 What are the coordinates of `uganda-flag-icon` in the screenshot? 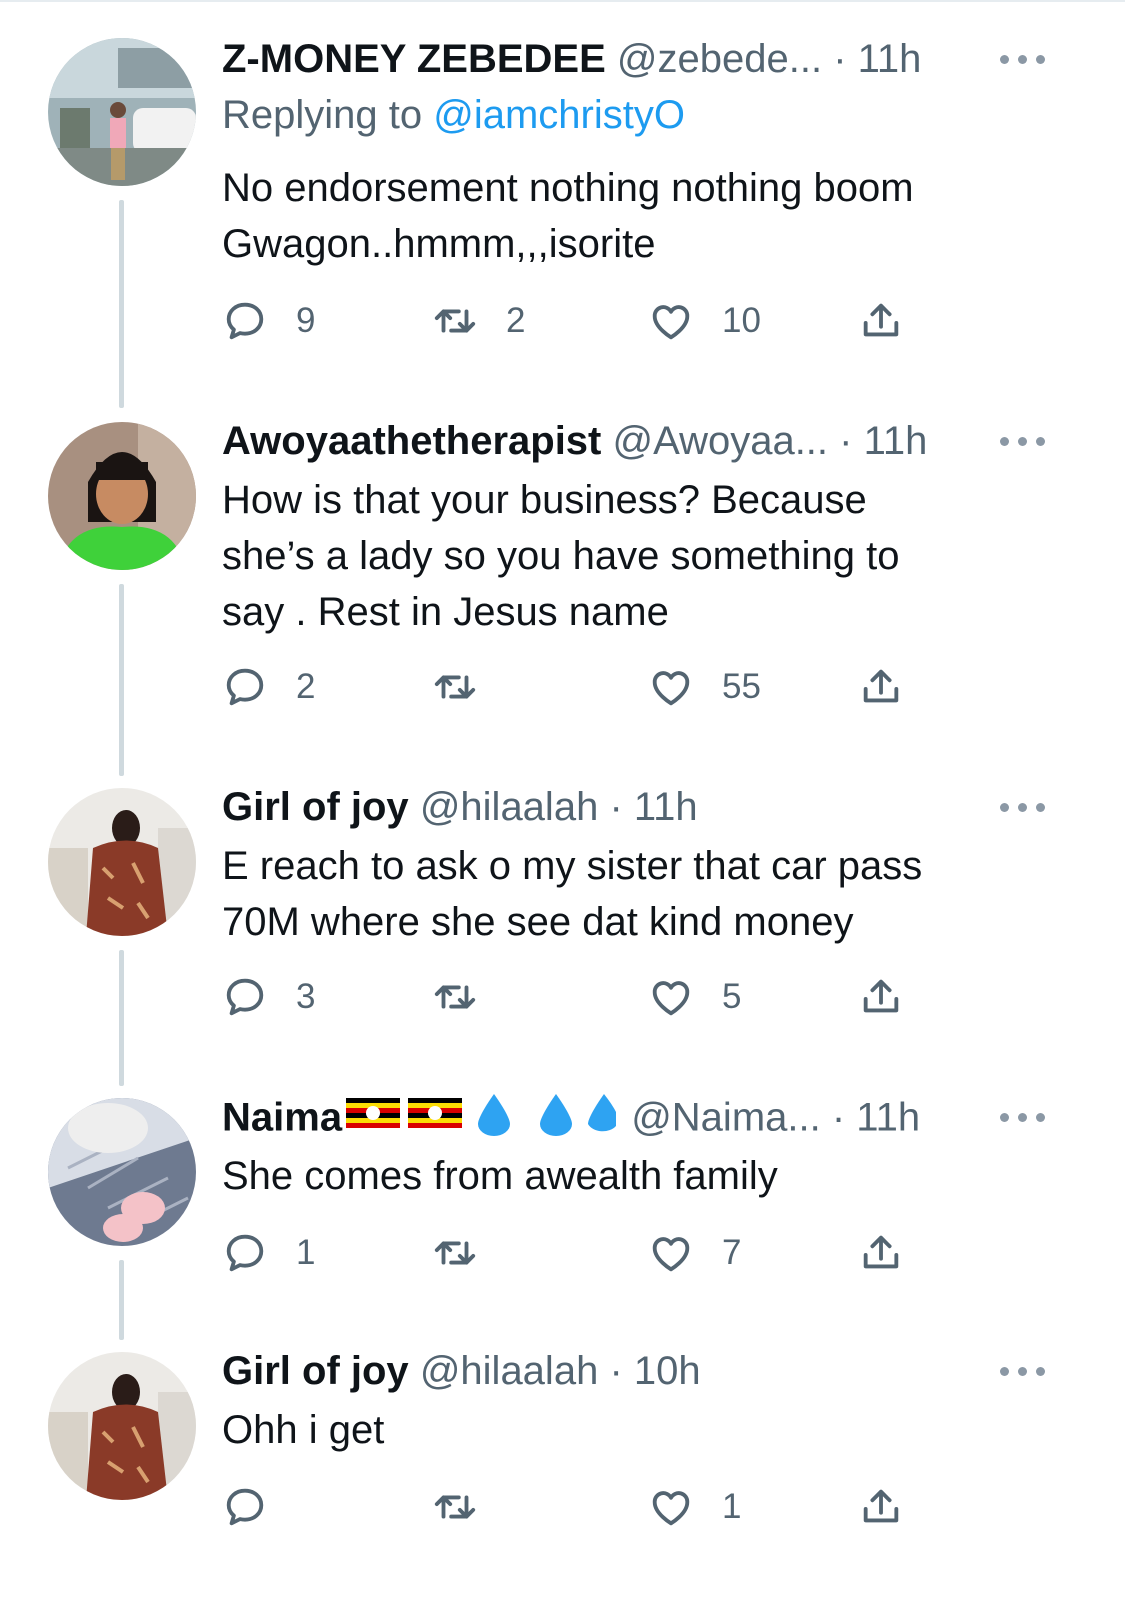 It's located at (481, 1115).